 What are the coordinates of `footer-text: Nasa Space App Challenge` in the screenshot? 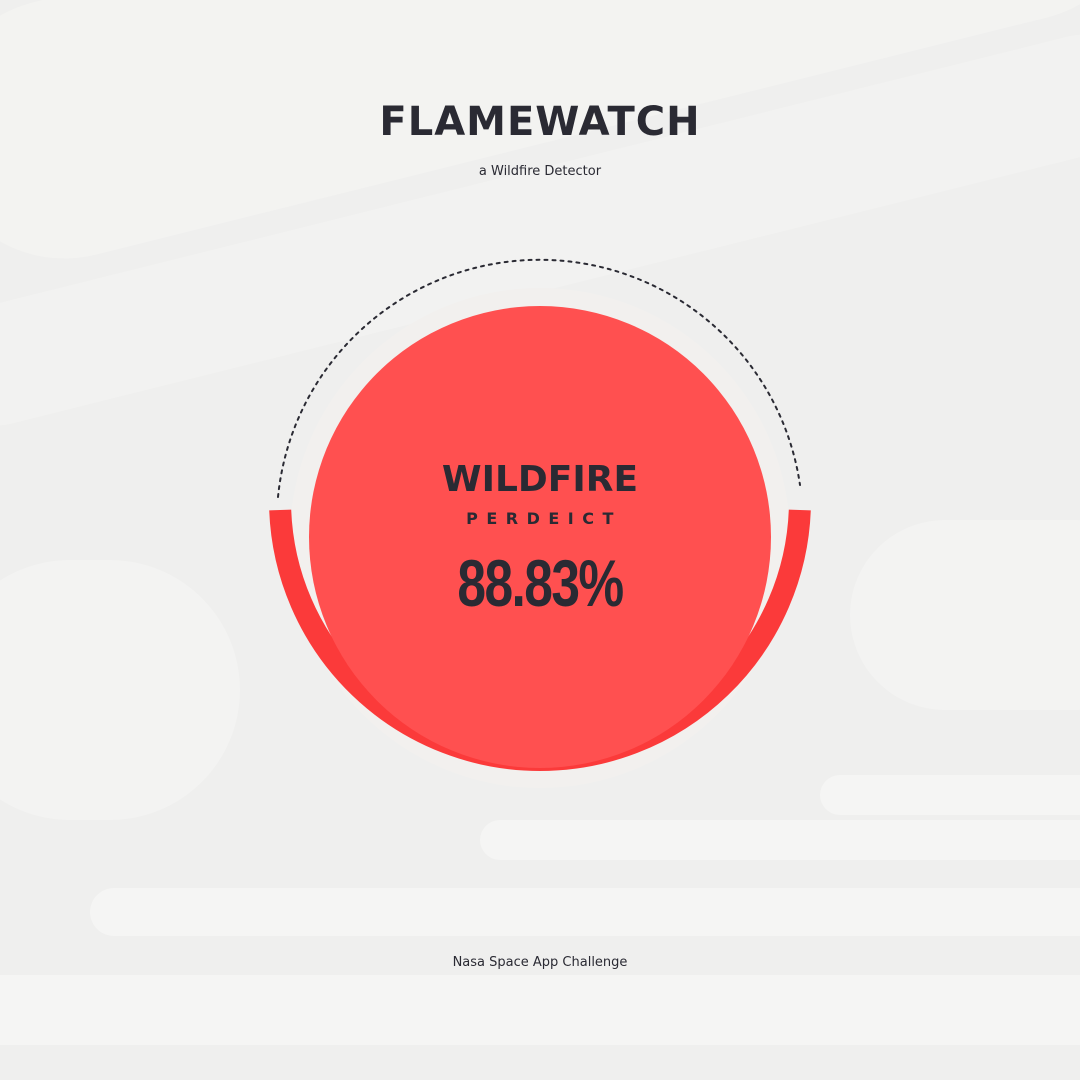 It's located at (540, 962).